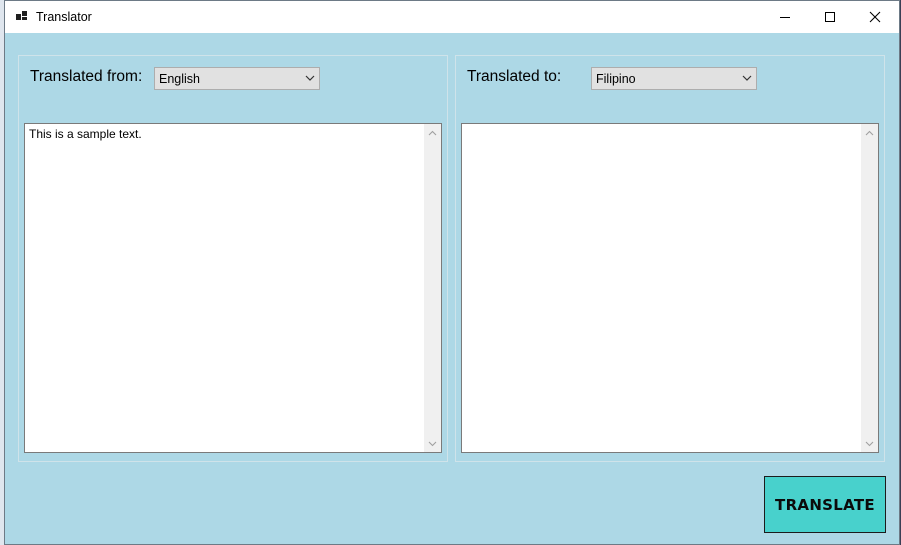 The width and height of the screenshot is (901, 545). What do you see at coordinates (674, 78) in the screenshot?
I see `target-language-select: Filipino` at bounding box center [674, 78].